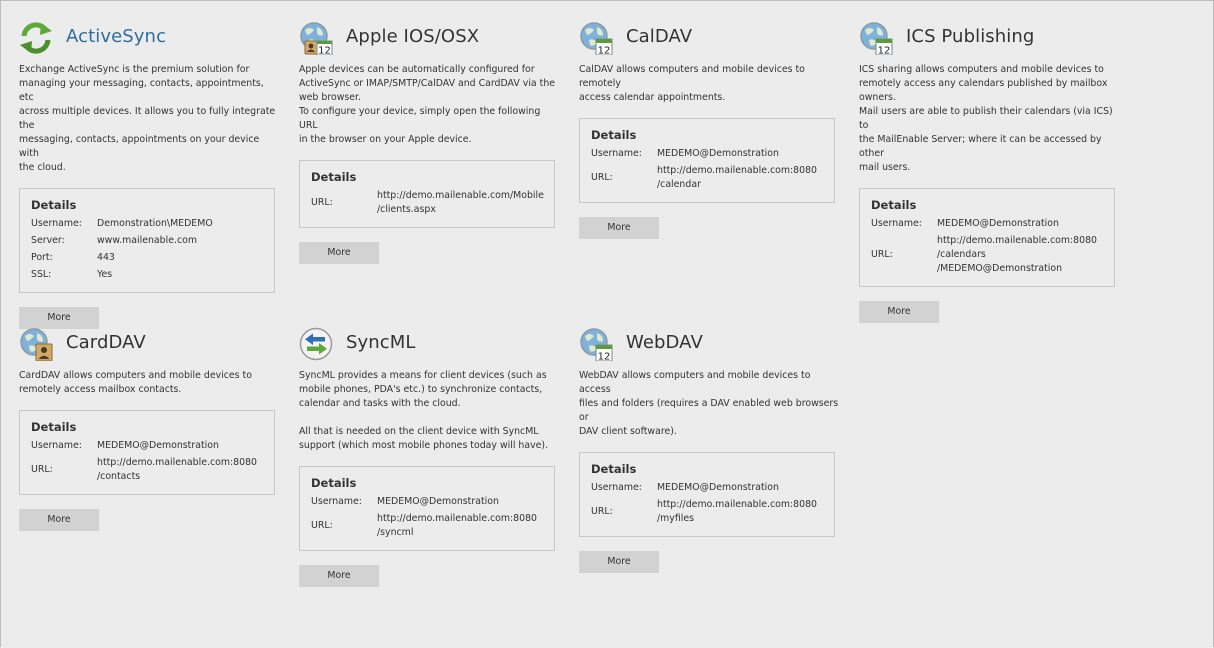 Image resolution: width=1214 pixels, height=648 pixels. Describe the element at coordinates (457, 525) in the screenshot. I see `detail-value: http://demo.mailenable.com:8080 /syncml` at that location.